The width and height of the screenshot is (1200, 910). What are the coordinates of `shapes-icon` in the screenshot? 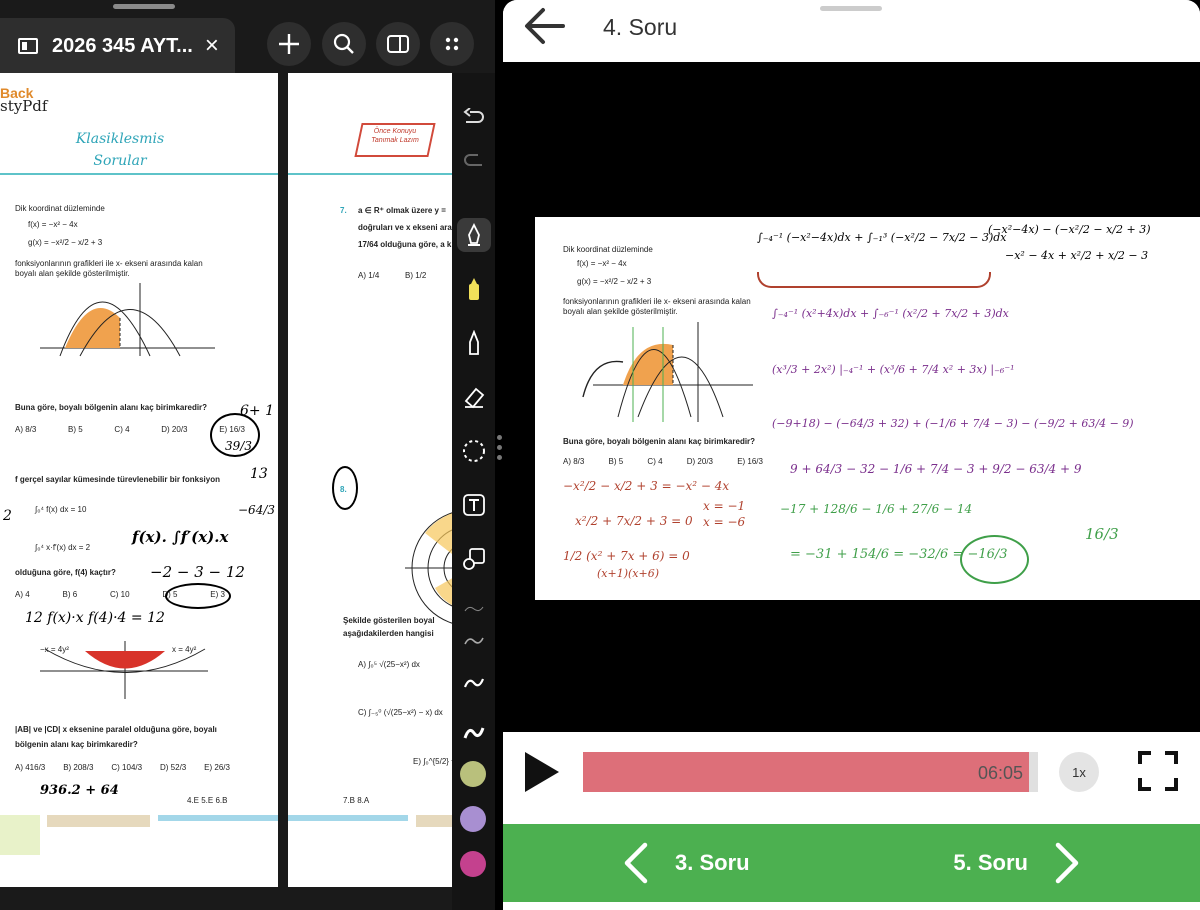 It's located at (473, 559).